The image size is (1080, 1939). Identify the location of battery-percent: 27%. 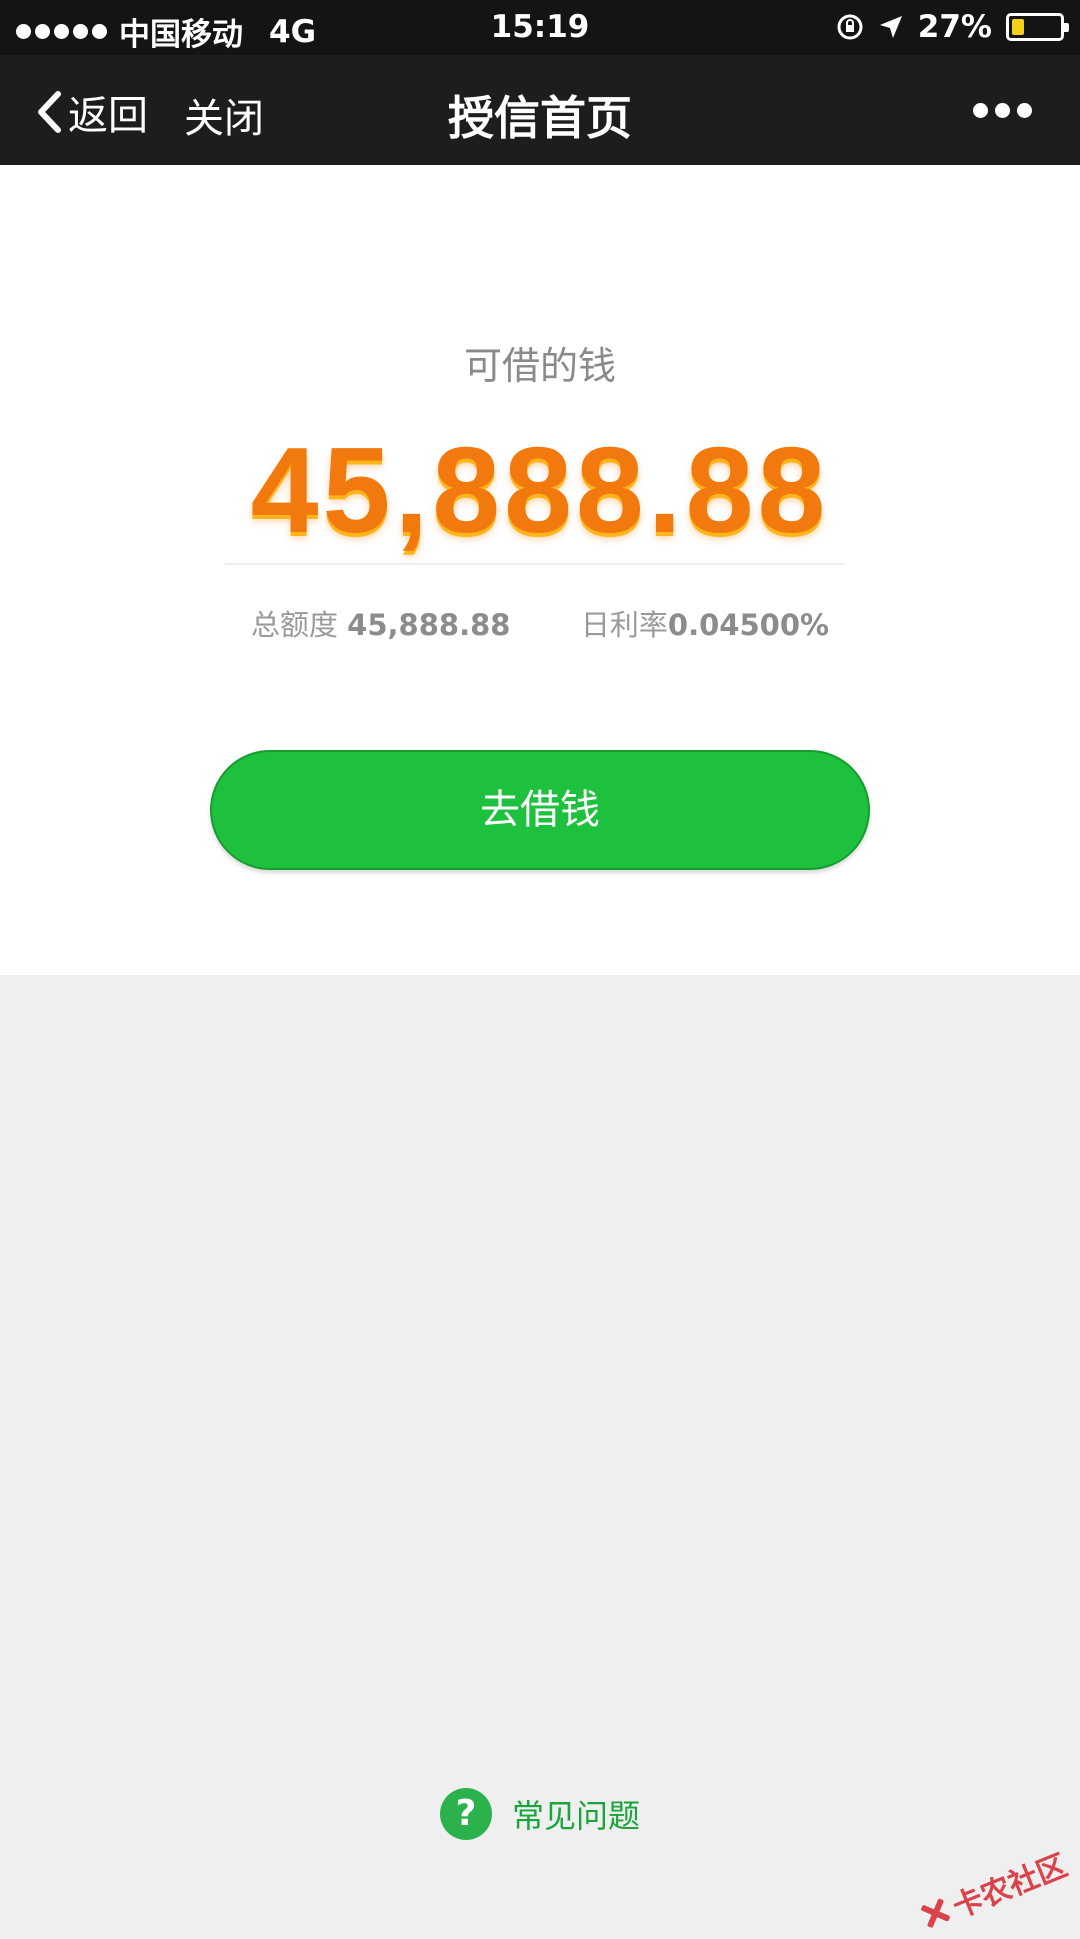
(955, 27).